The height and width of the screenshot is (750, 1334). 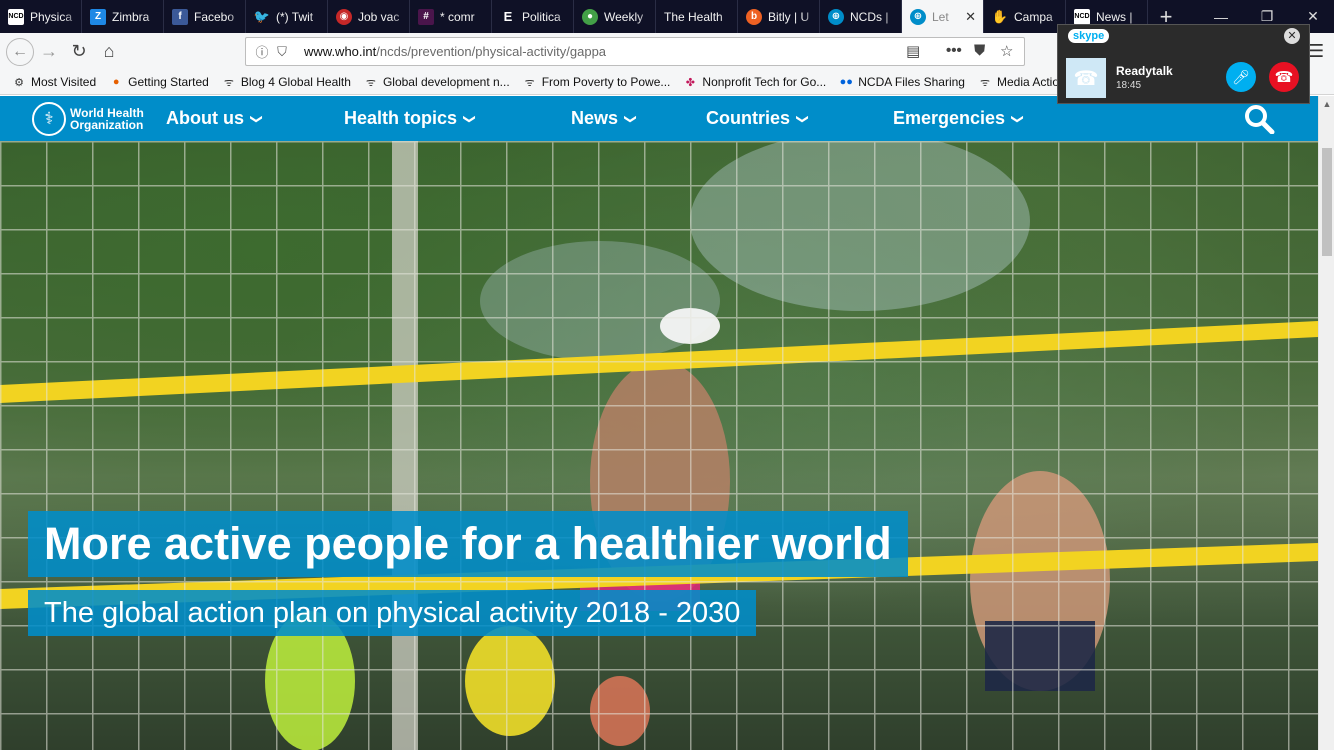 What do you see at coordinates (974, 17) in the screenshot?
I see `close-tab-icon: ✕` at bounding box center [974, 17].